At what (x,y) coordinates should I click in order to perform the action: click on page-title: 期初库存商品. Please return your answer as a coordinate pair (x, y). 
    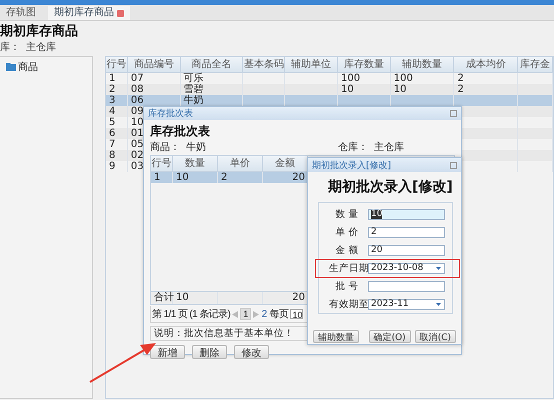
    Looking at the image, I should click on (39, 32).